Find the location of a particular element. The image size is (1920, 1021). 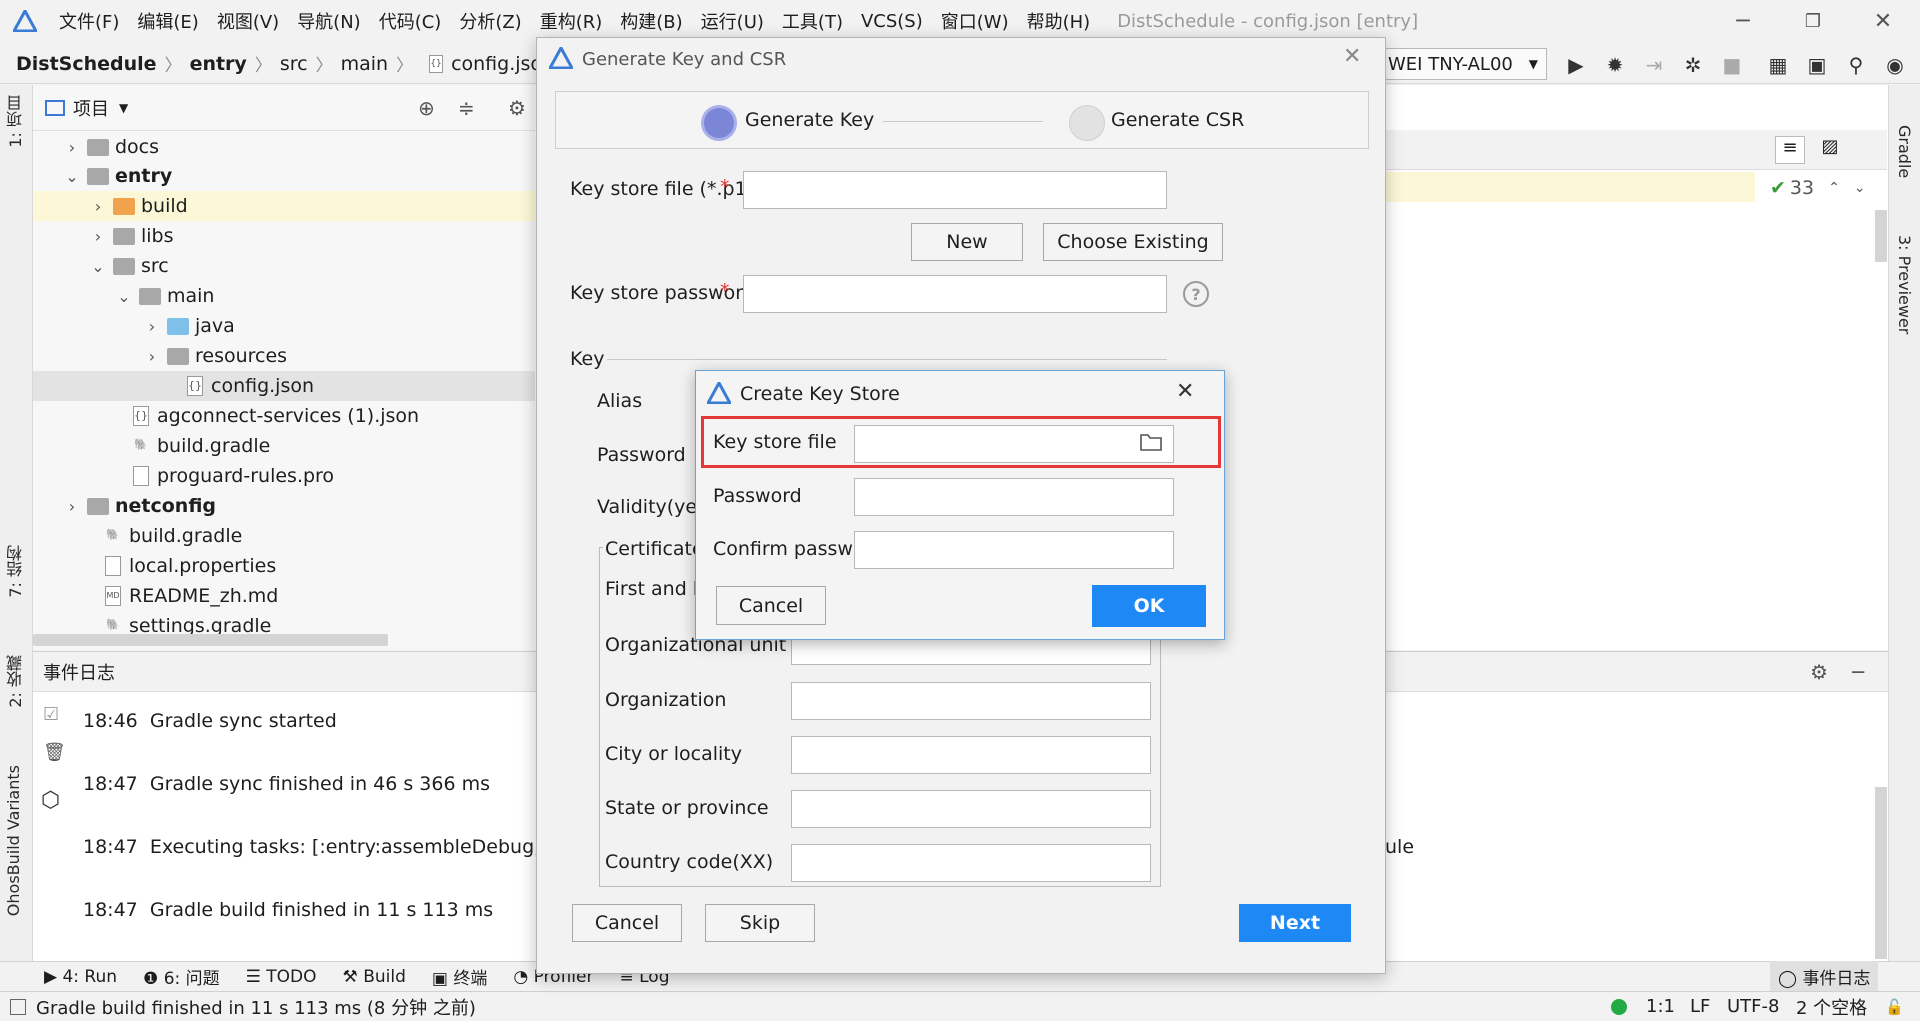

menu-code: 代码(C) is located at coordinates (410, 21).